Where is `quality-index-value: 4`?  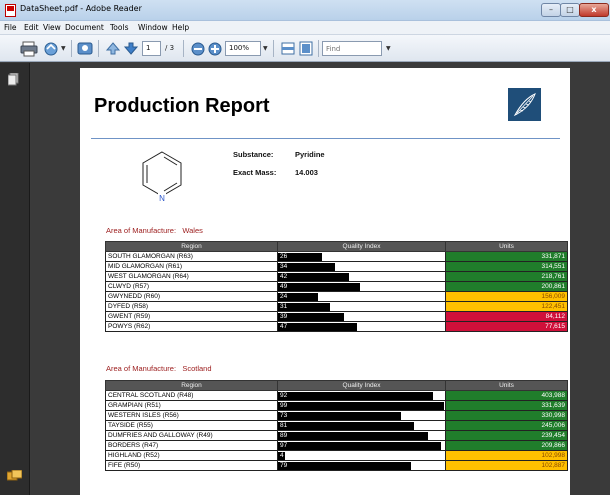 quality-index-value: 4 is located at coordinates (282, 455).